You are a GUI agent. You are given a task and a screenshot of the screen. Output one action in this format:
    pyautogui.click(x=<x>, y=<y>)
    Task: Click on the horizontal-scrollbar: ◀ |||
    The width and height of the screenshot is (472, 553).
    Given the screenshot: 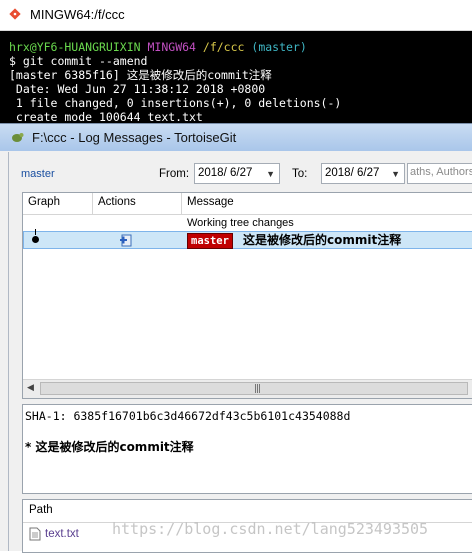 What is the action you would take?
    pyautogui.click(x=247, y=388)
    